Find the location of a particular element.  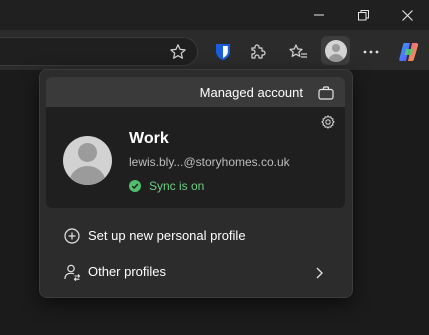

close-button is located at coordinates (407, 15).